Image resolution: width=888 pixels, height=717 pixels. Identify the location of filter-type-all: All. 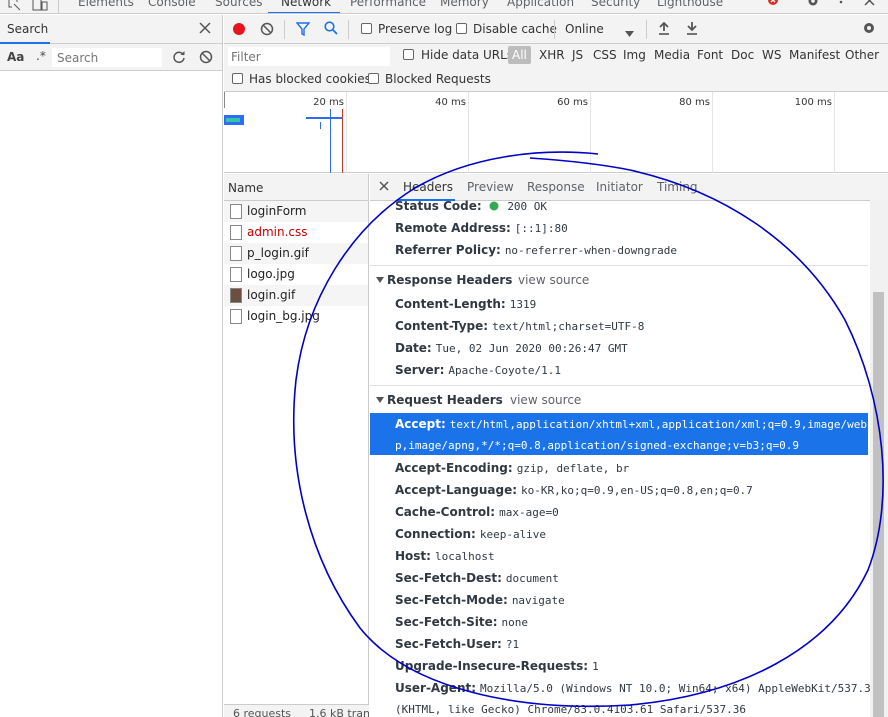
(519, 55).